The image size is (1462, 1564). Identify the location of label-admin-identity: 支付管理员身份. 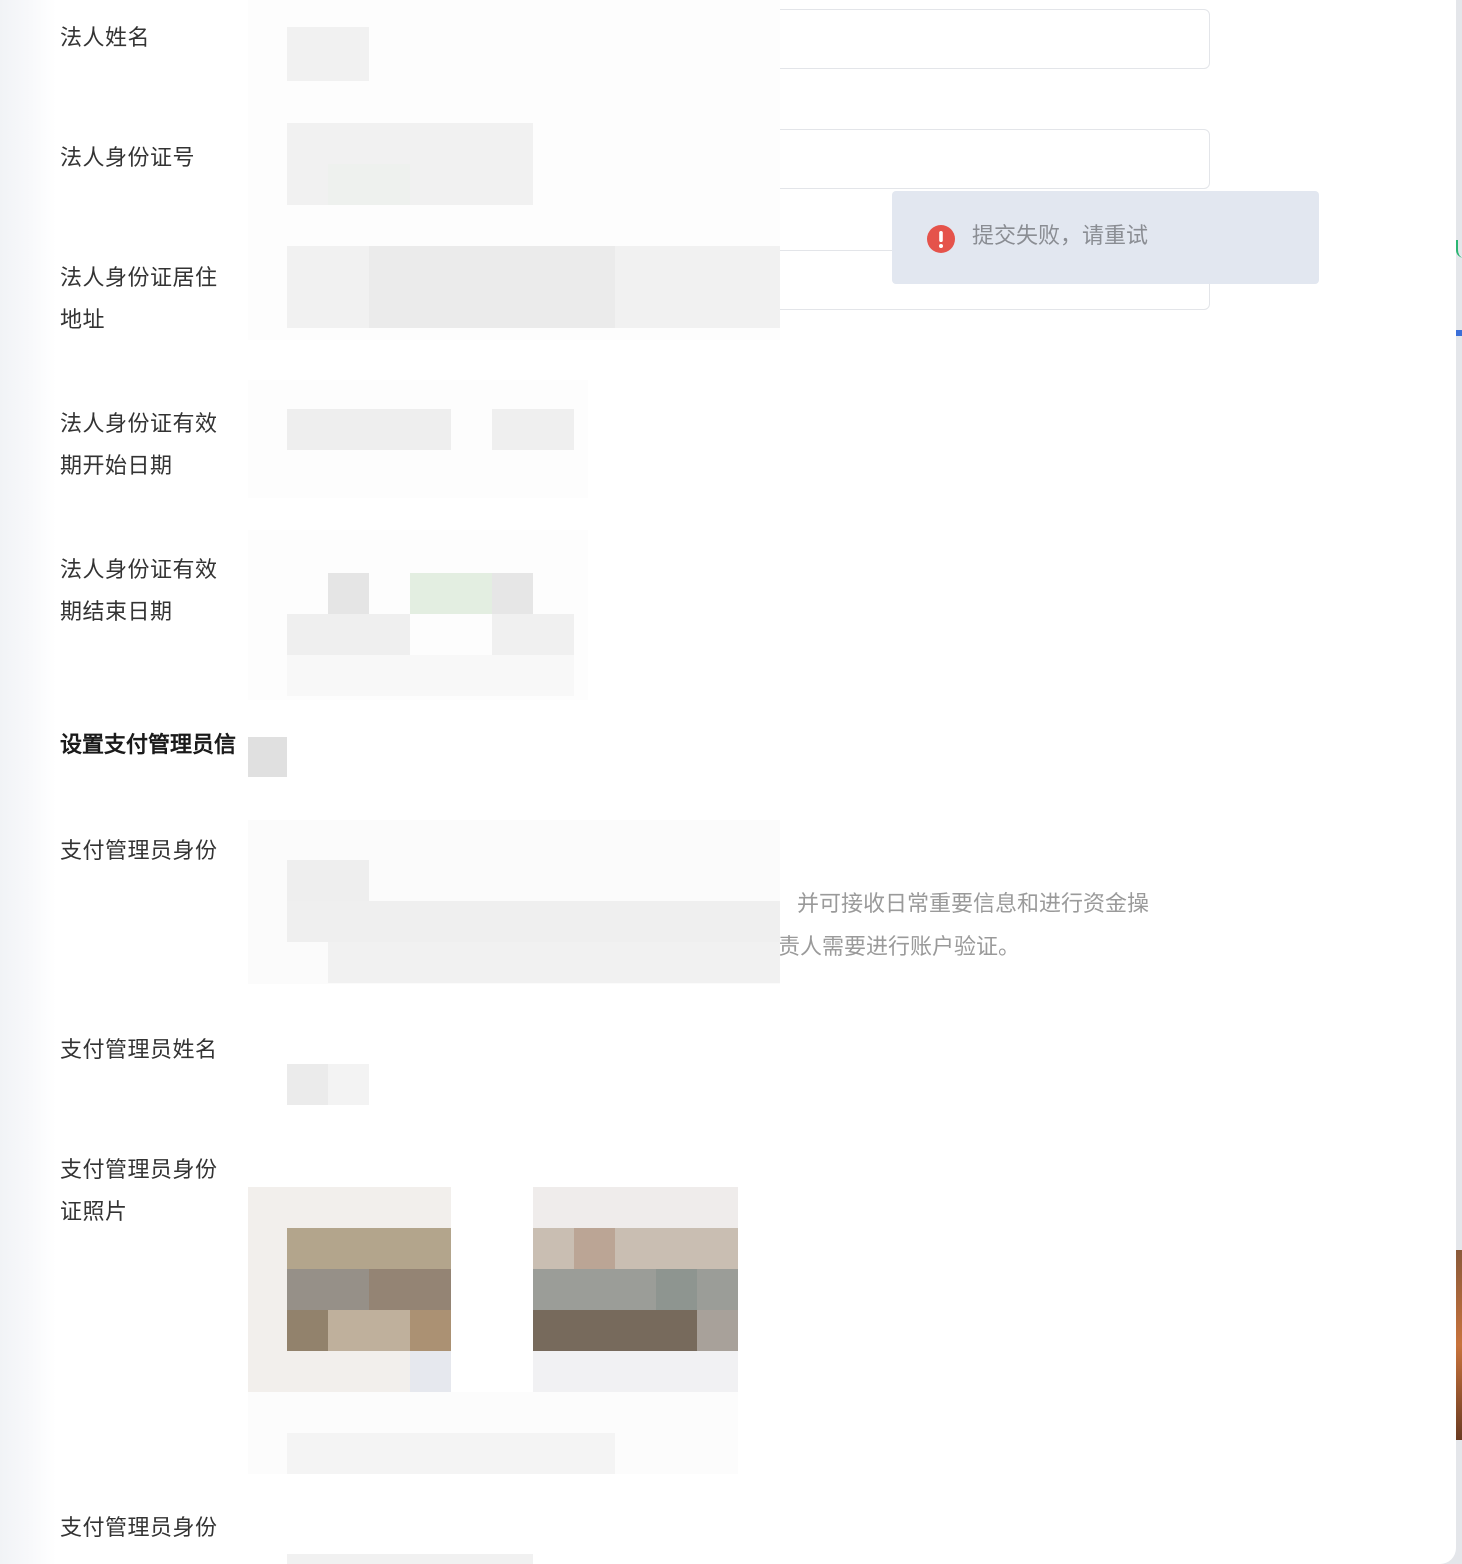
(139, 851).